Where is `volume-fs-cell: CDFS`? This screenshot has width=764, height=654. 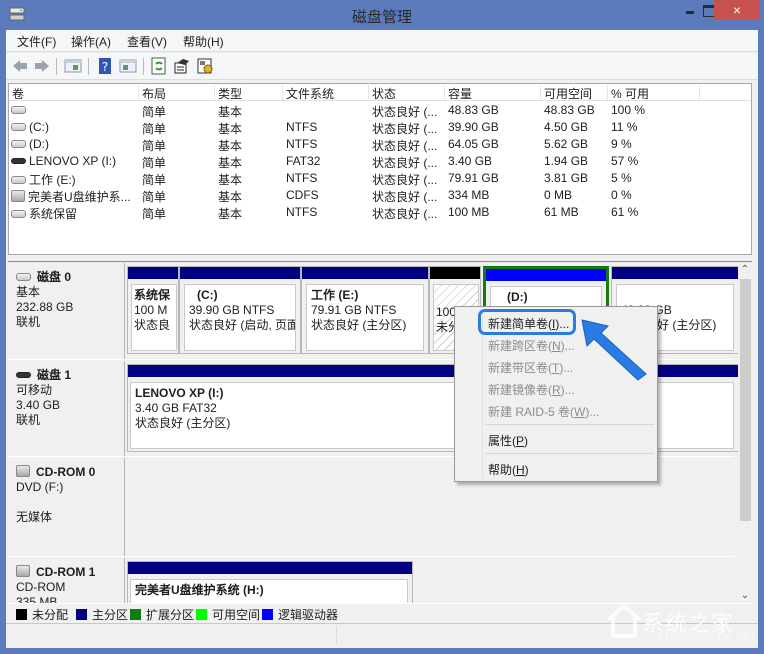
volume-fs-cell: CDFS is located at coordinates (302, 195).